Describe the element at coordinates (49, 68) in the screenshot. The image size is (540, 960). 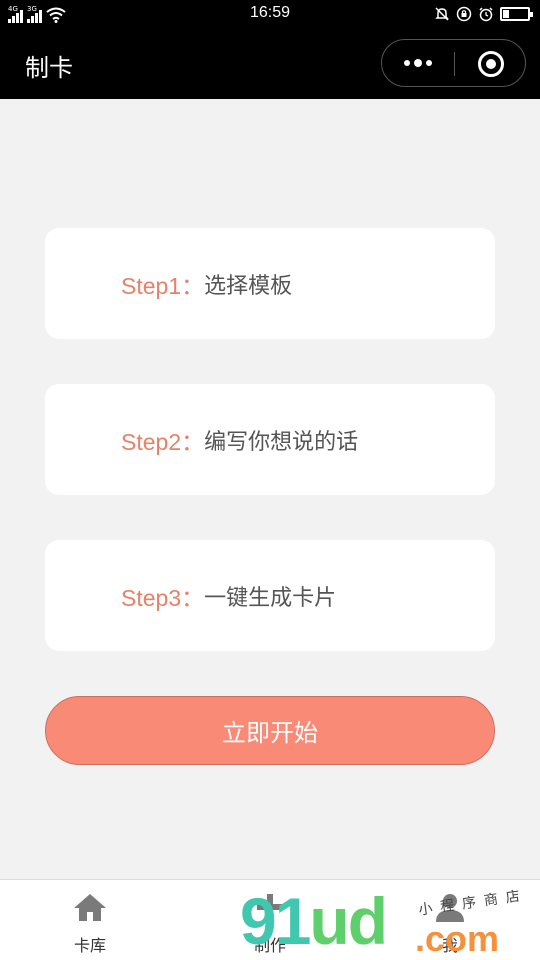
I see `page-title: 制卡` at that location.